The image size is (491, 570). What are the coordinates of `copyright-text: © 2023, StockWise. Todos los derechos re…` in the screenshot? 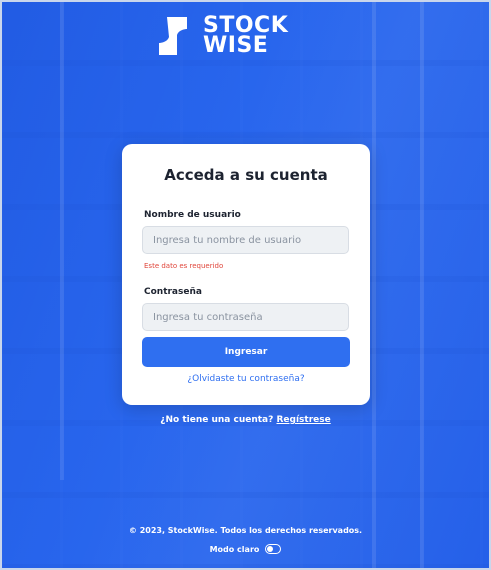 It's located at (245, 530).